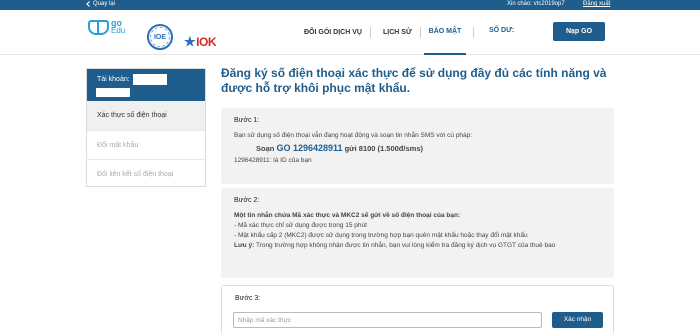  I want to click on confirm-button: Xác nhận, so click(577, 320).